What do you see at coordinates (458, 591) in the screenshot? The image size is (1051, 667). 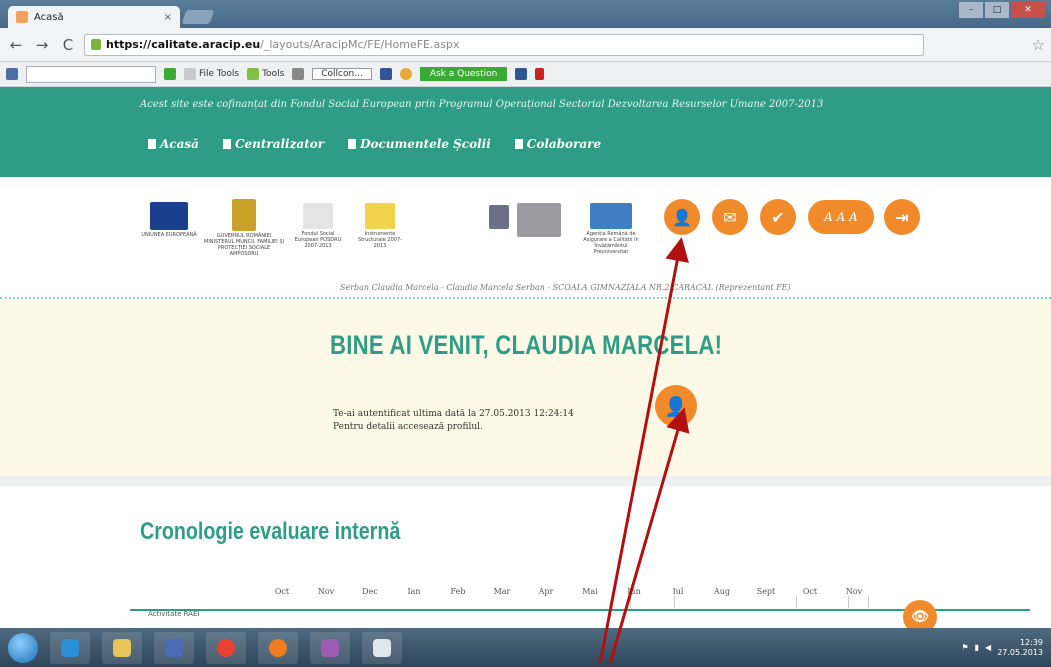 I see `timeline-month-label: Feb` at bounding box center [458, 591].